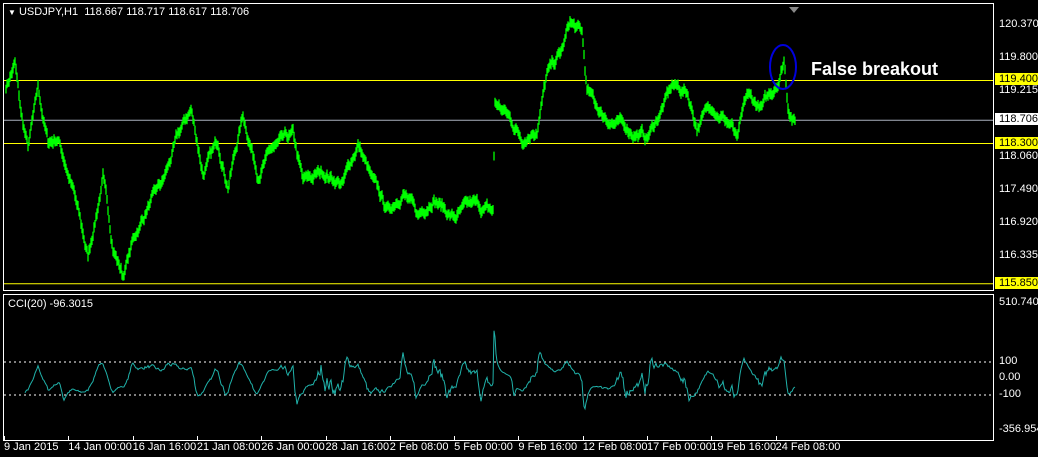 The image size is (1038, 457). What do you see at coordinates (167, 12) in the screenshot?
I see `ohlc-values: 118.667 118.717 118.617 118.706` at bounding box center [167, 12].